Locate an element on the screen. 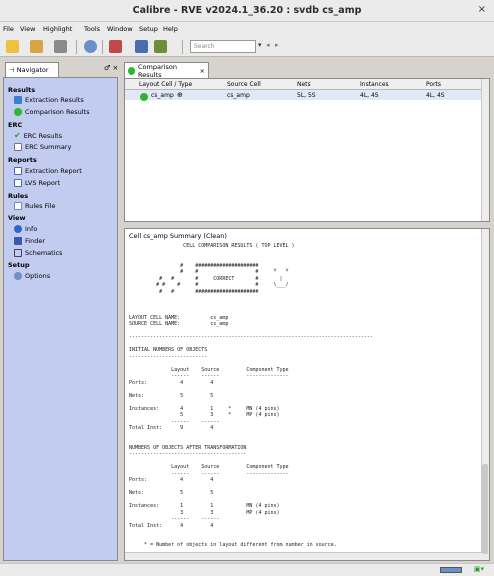 This screenshot has height=576, width=494. nav-finder: Finder is located at coordinates (29, 241).